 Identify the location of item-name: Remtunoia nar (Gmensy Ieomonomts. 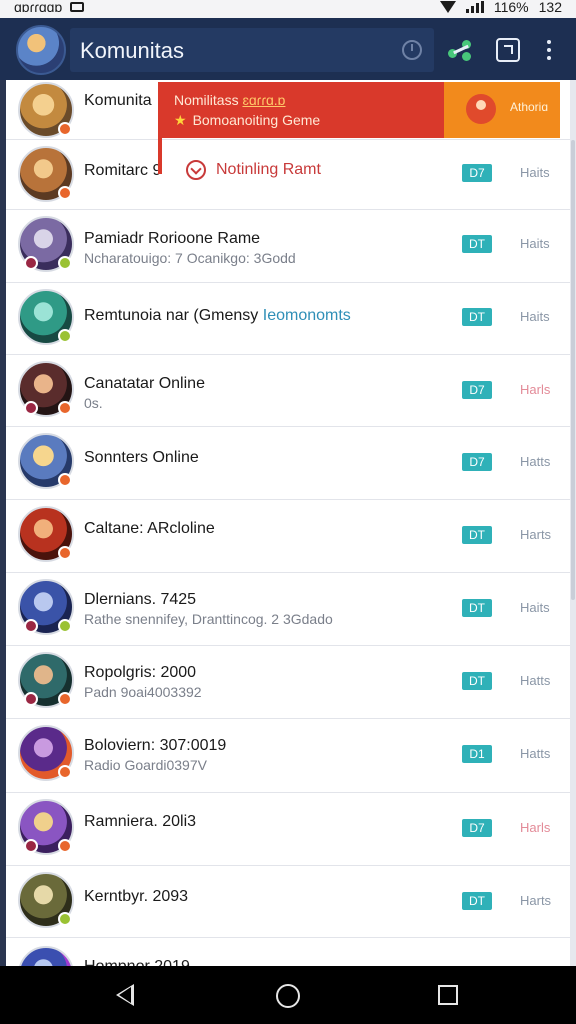
(217, 315).